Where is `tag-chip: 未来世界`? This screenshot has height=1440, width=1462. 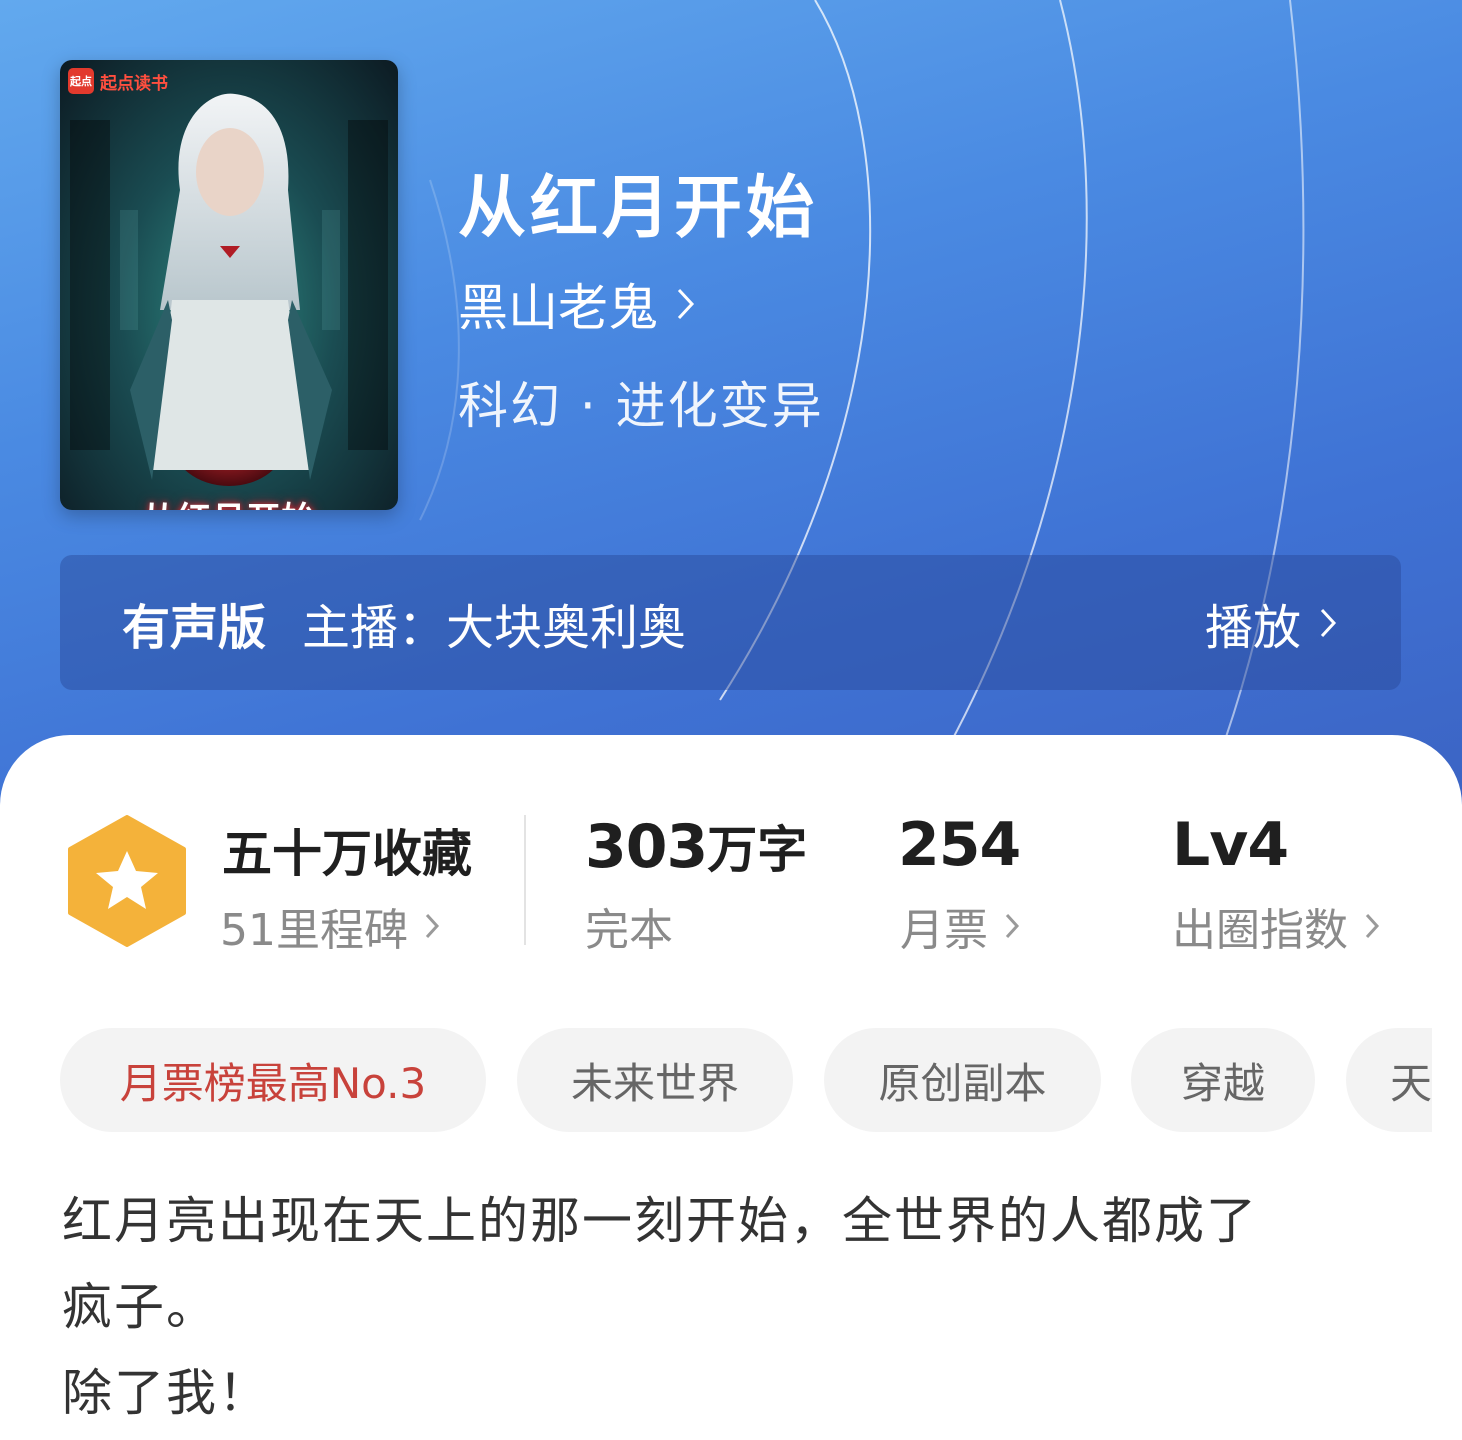
tag-chip: 未来世界 is located at coordinates (655, 1080).